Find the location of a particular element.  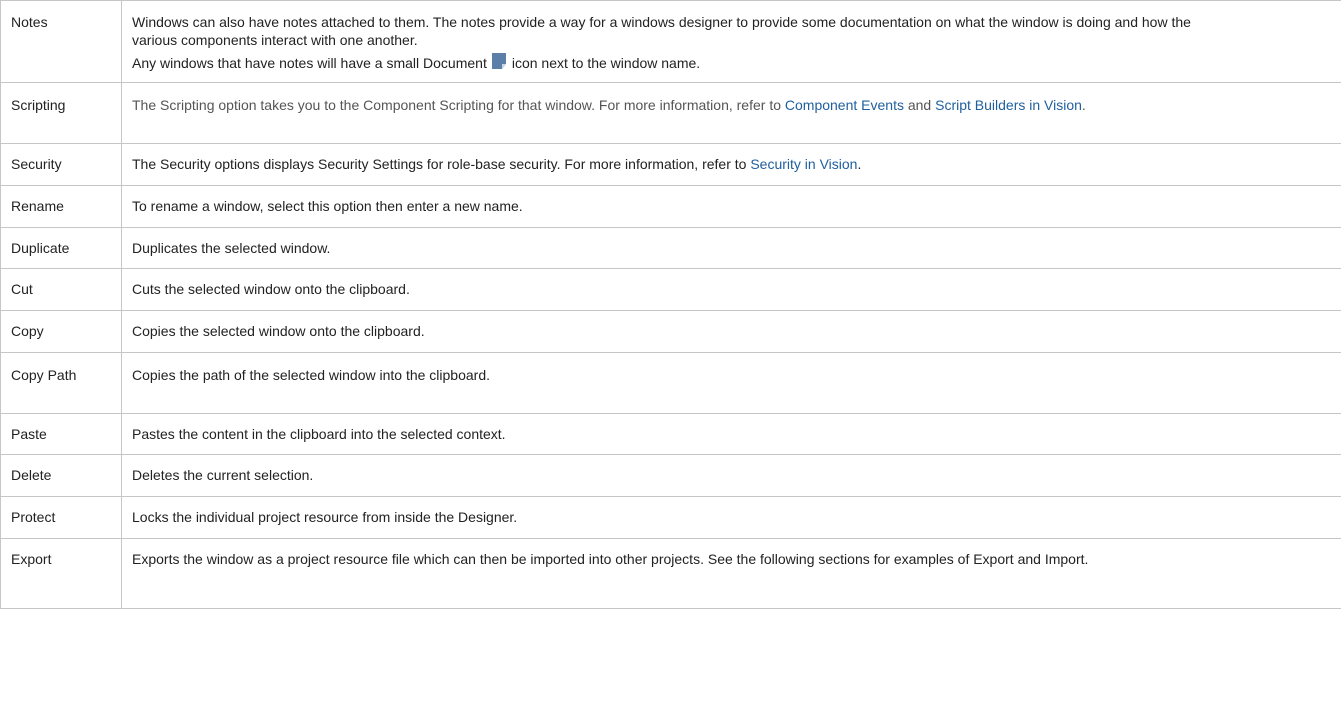

option-description: Deletes the current selection. is located at coordinates (731, 475).